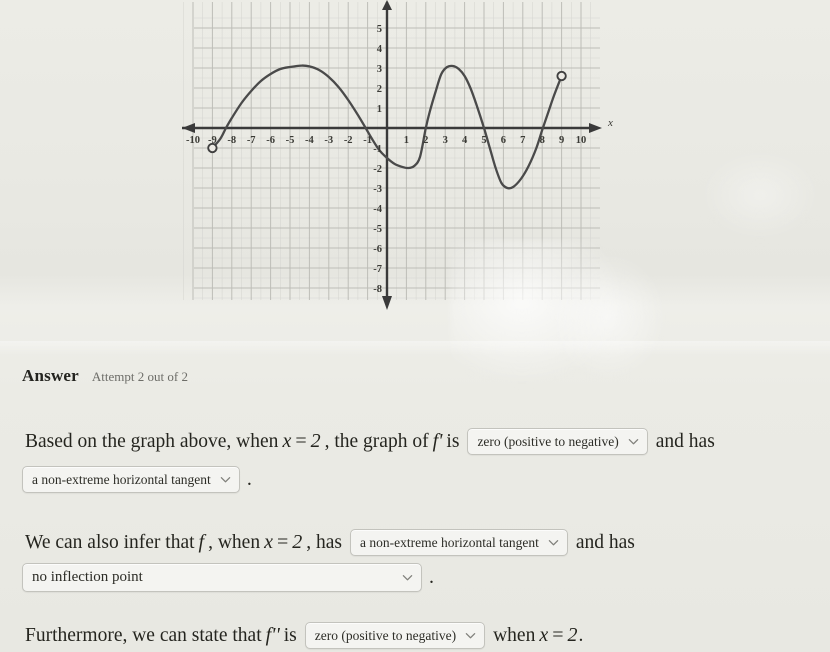 This screenshot has height=652, width=830. Describe the element at coordinates (212, 140) in the screenshot. I see `x-tick--9: -9` at that location.